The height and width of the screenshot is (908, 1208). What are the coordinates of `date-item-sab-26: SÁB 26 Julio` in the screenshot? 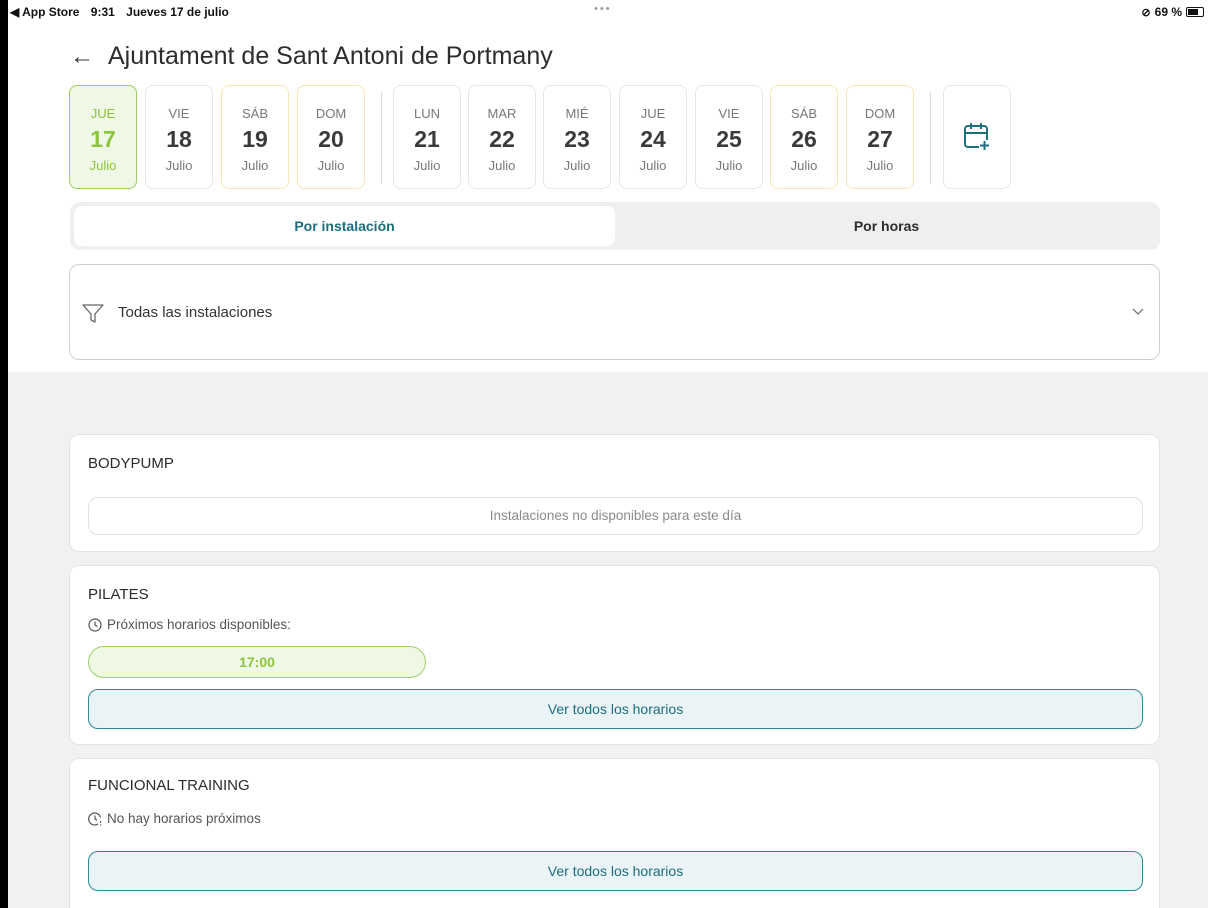 It's located at (804, 137).